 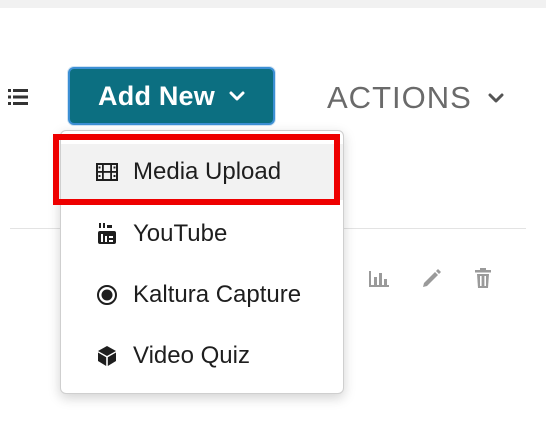 I want to click on menu-item-label: Video Quiz, so click(x=191, y=355).